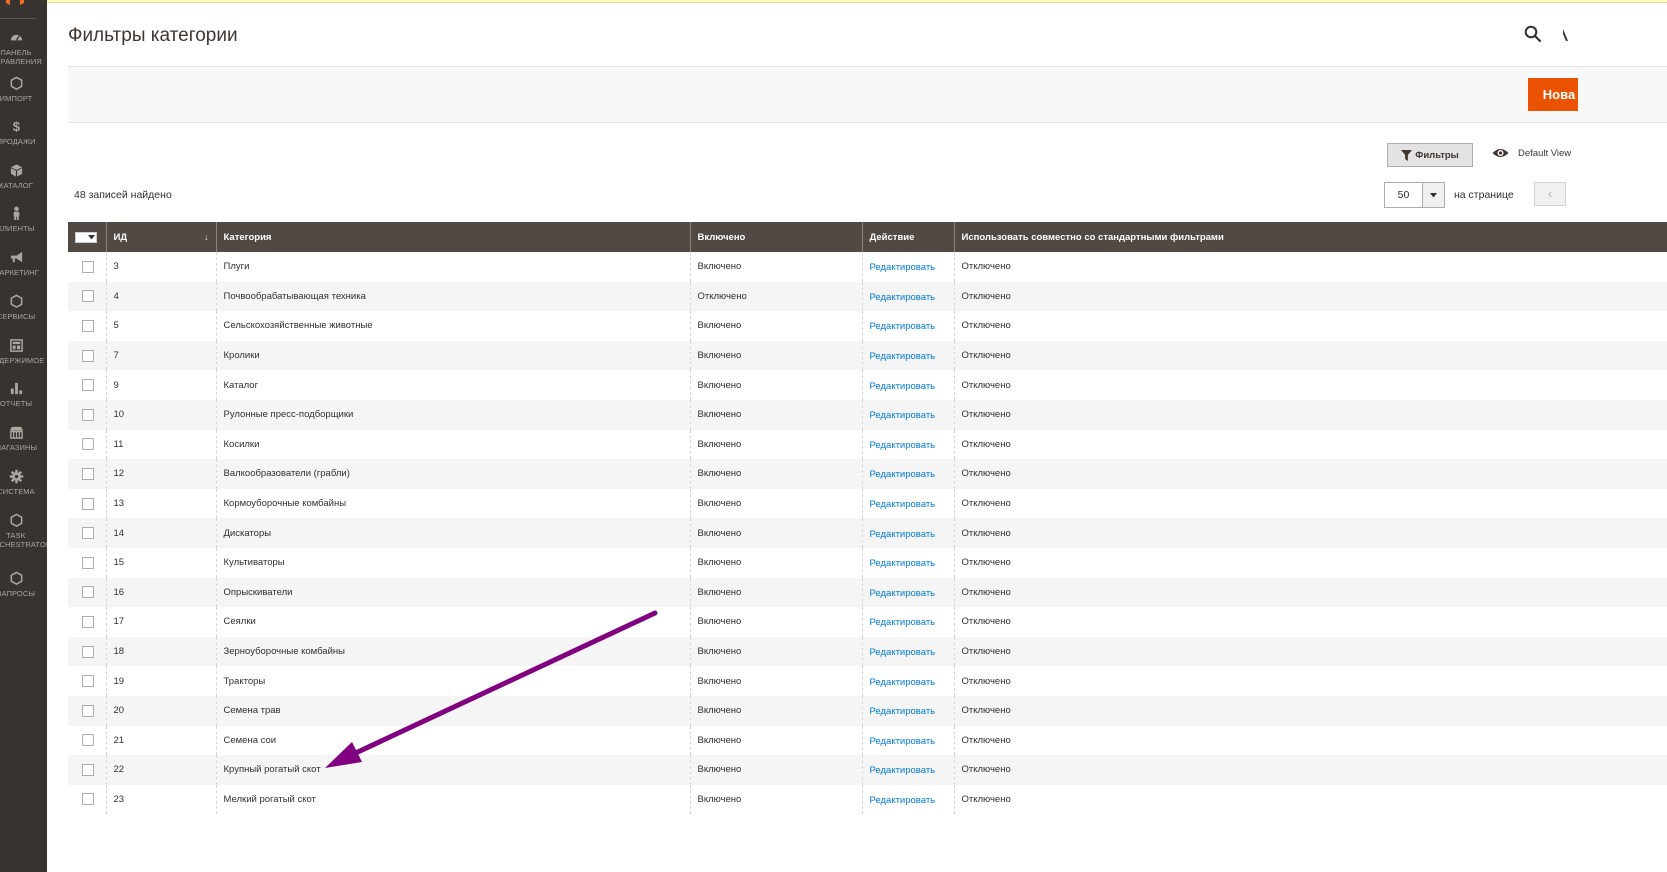 The width and height of the screenshot is (1667, 872). I want to click on hexagon-icon, so click(22, 302).